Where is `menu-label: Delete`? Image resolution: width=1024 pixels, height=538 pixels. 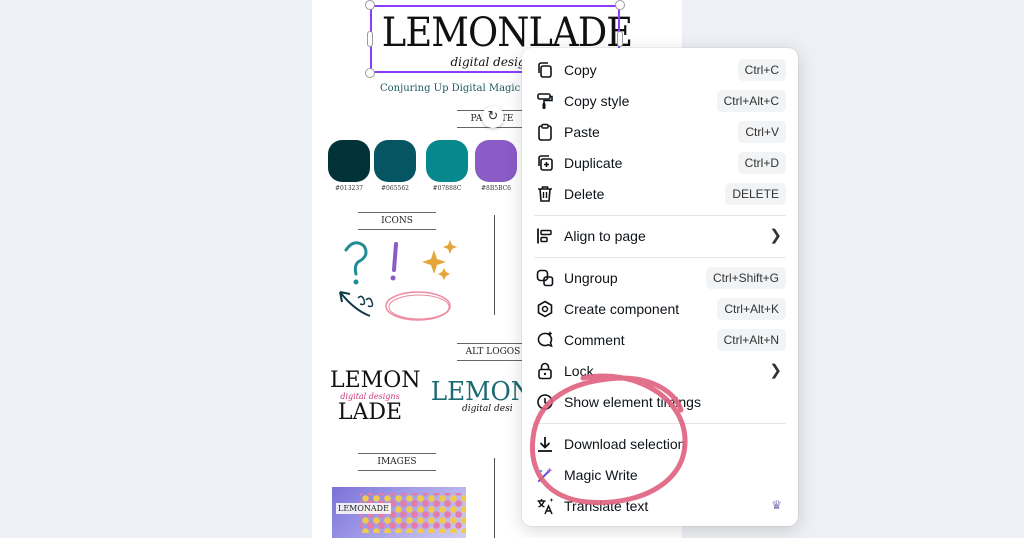
menu-label: Delete is located at coordinates (584, 194).